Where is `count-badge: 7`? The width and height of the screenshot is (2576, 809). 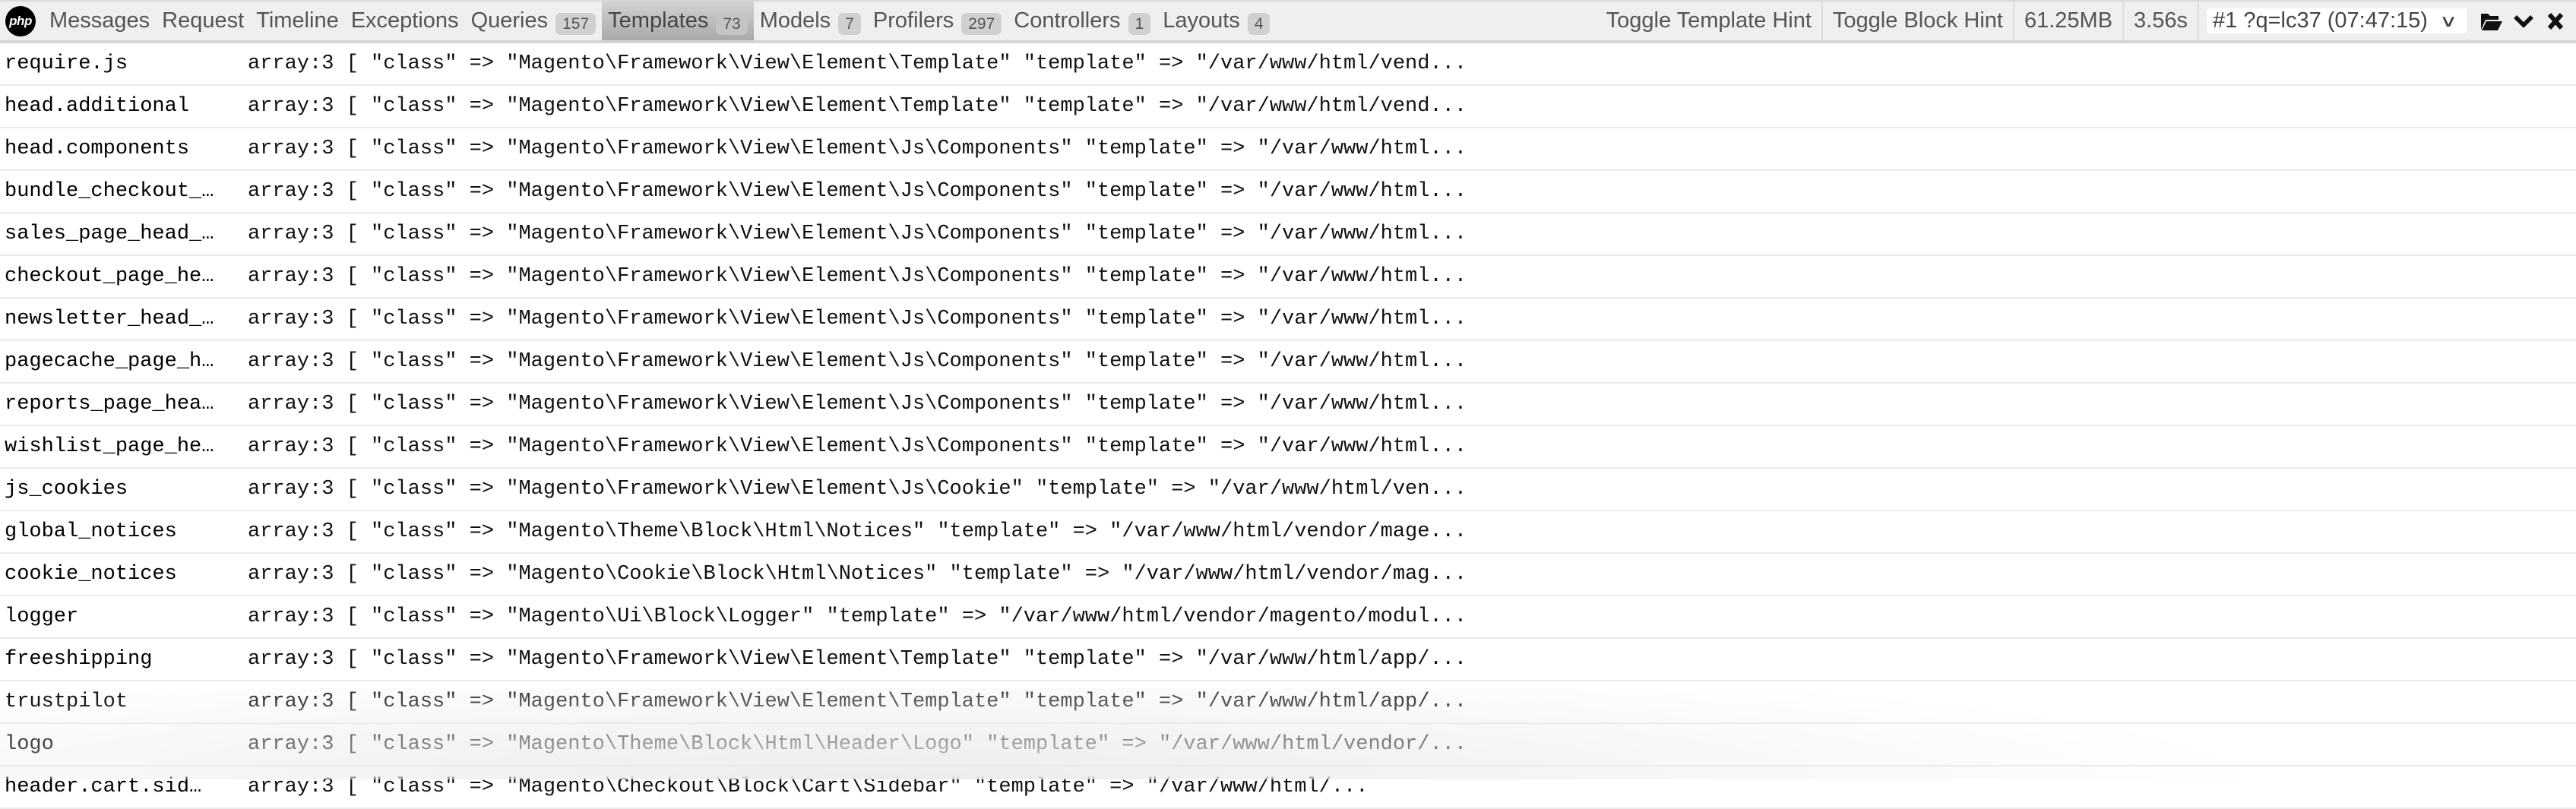 count-badge: 7 is located at coordinates (850, 24).